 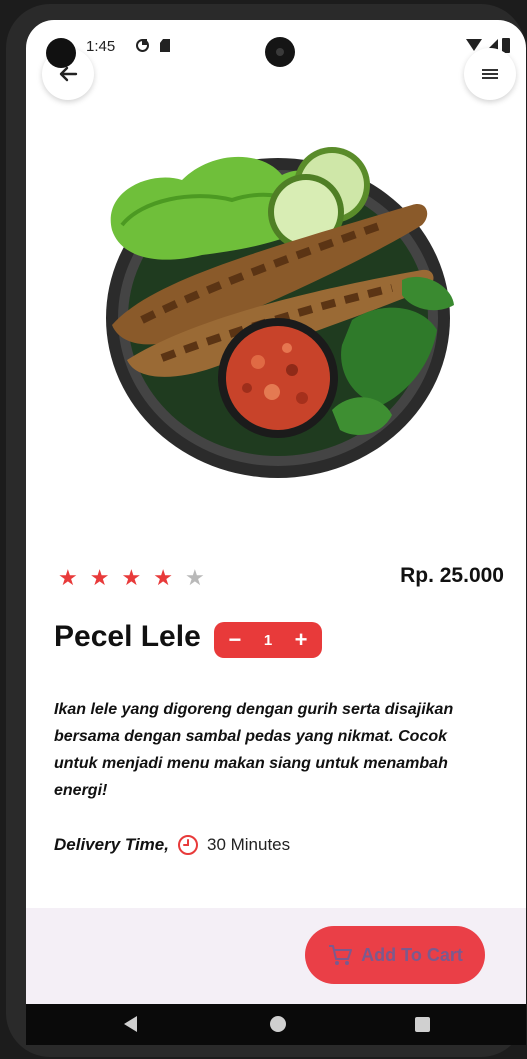 I want to click on quantity-stepper: − 1 +, so click(x=268, y=640).